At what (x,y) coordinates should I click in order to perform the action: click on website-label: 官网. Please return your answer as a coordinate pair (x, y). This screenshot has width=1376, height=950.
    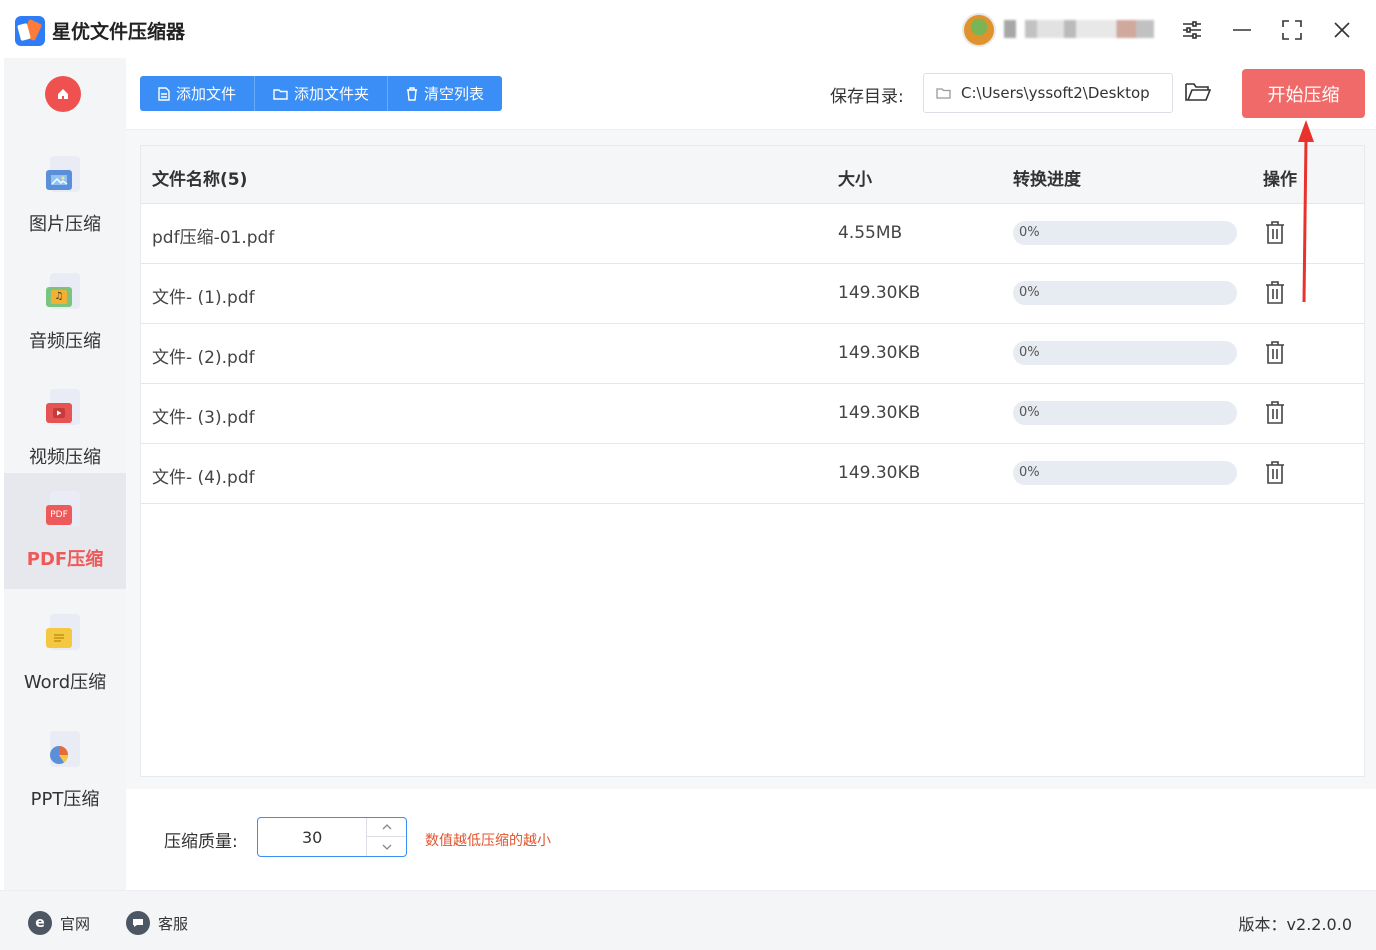
    Looking at the image, I should click on (75, 923).